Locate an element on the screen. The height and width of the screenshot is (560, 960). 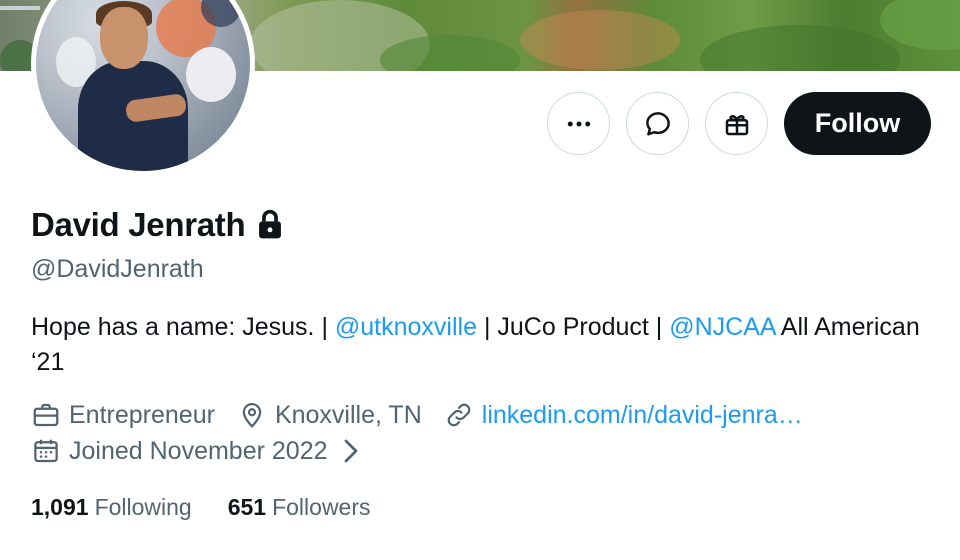
location-item: Knoxville, TN is located at coordinates (329, 415).